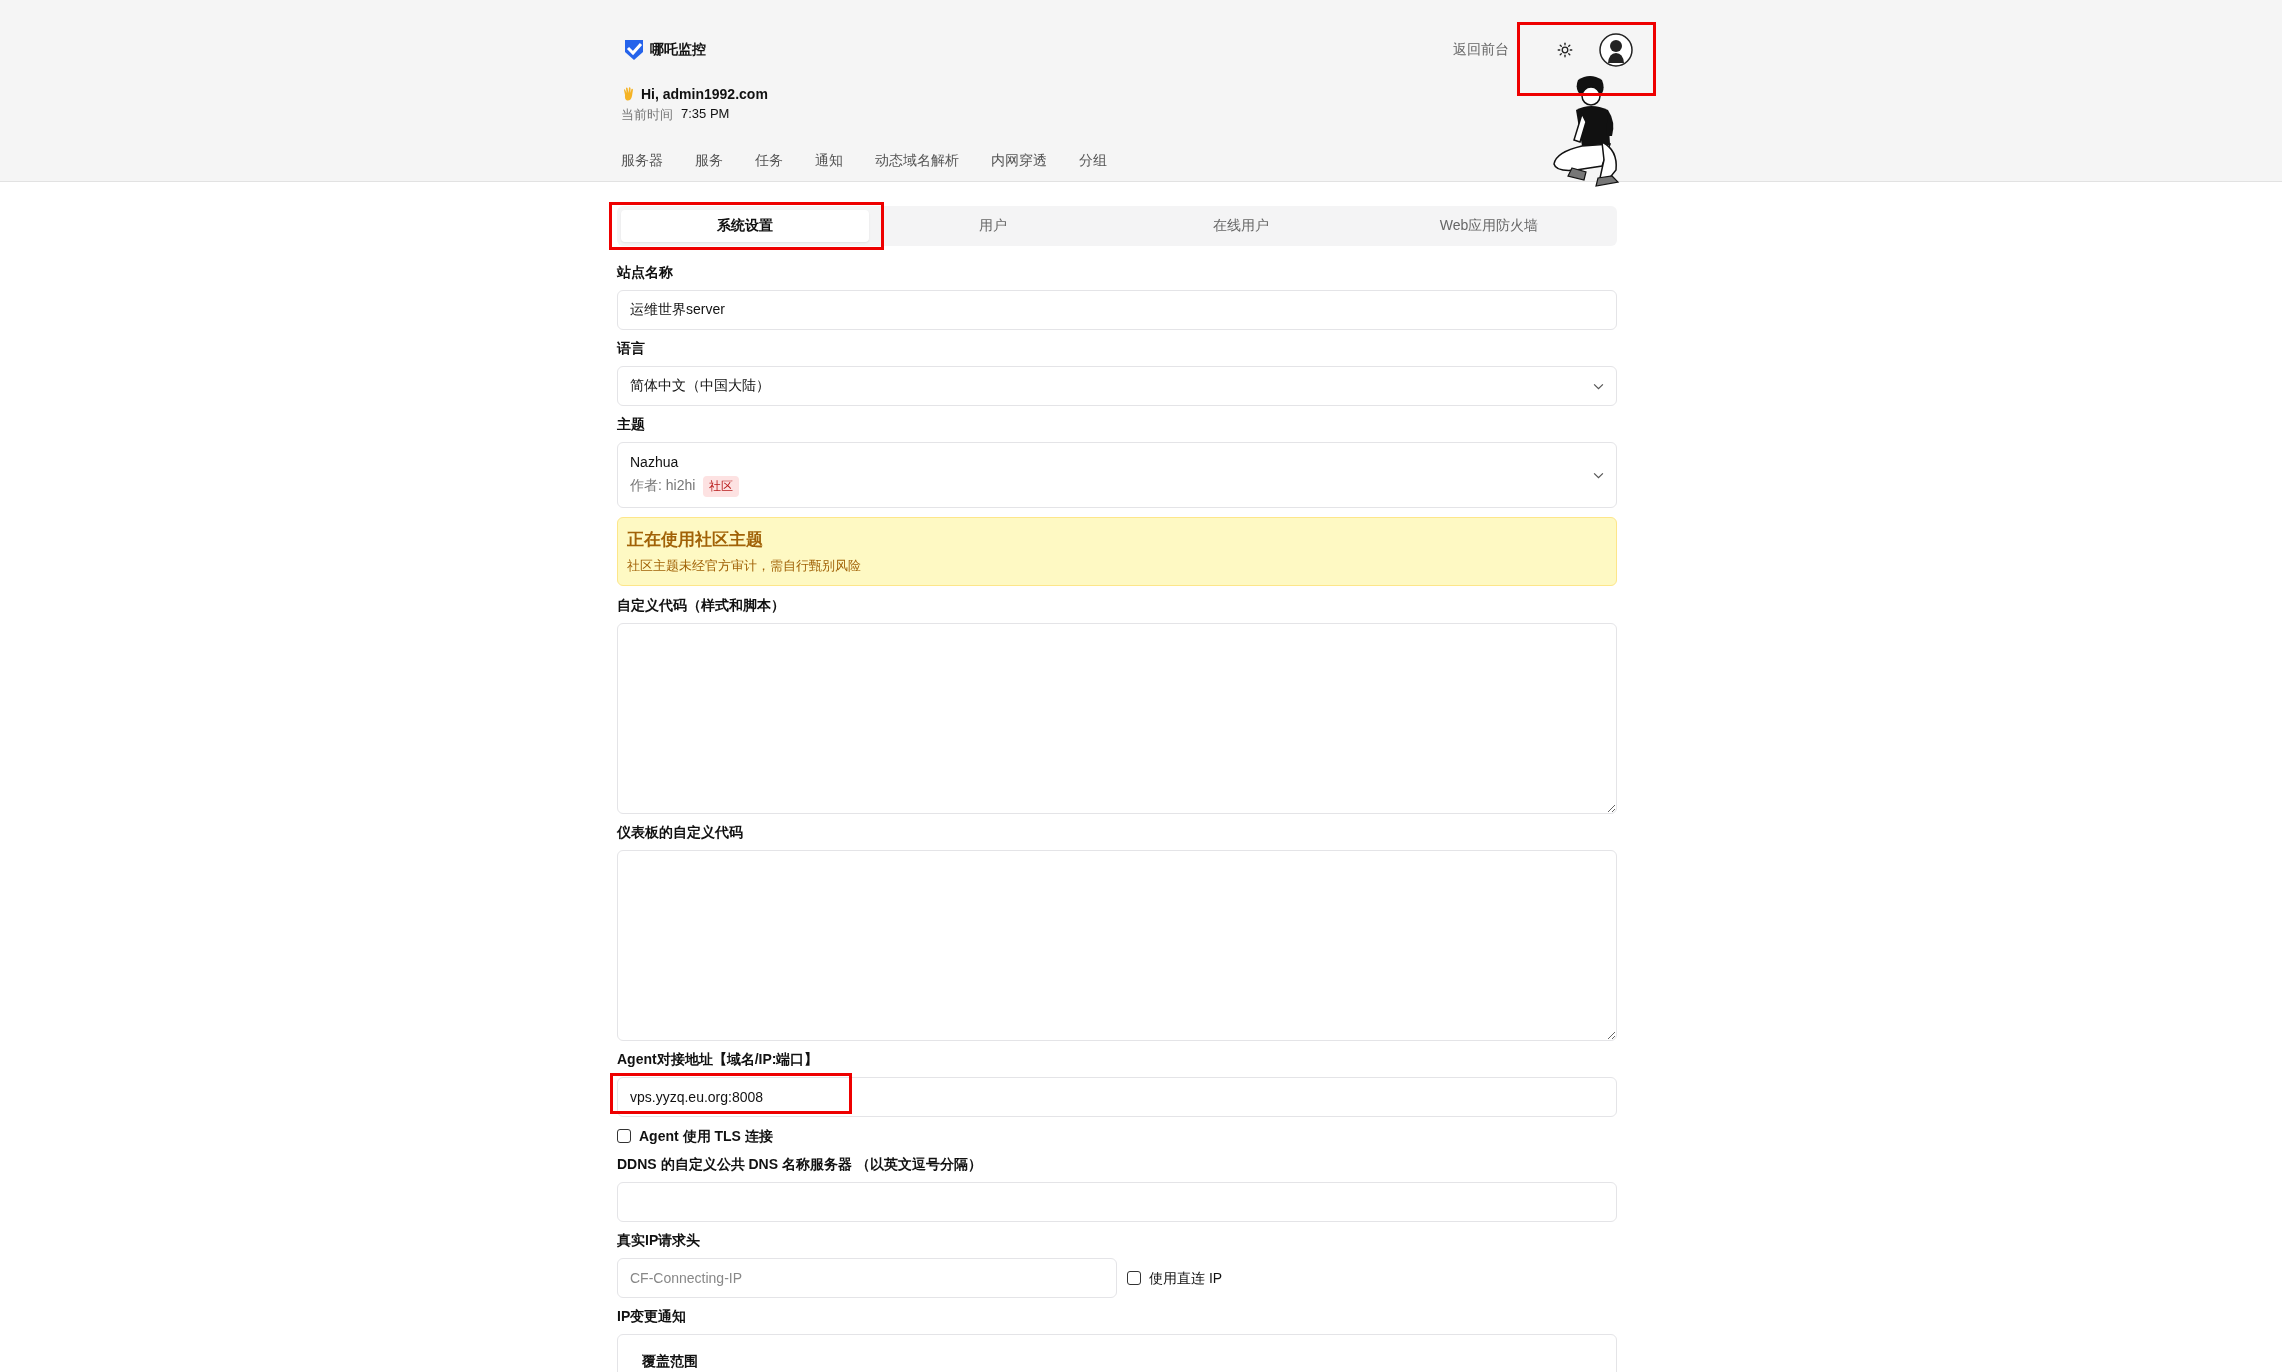 The height and width of the screenshot is (1372, 2282). What do you see at coordinates (721, 486) in the screenshot?
I see `community-tag: 社区` at bounding box center [721, 486].